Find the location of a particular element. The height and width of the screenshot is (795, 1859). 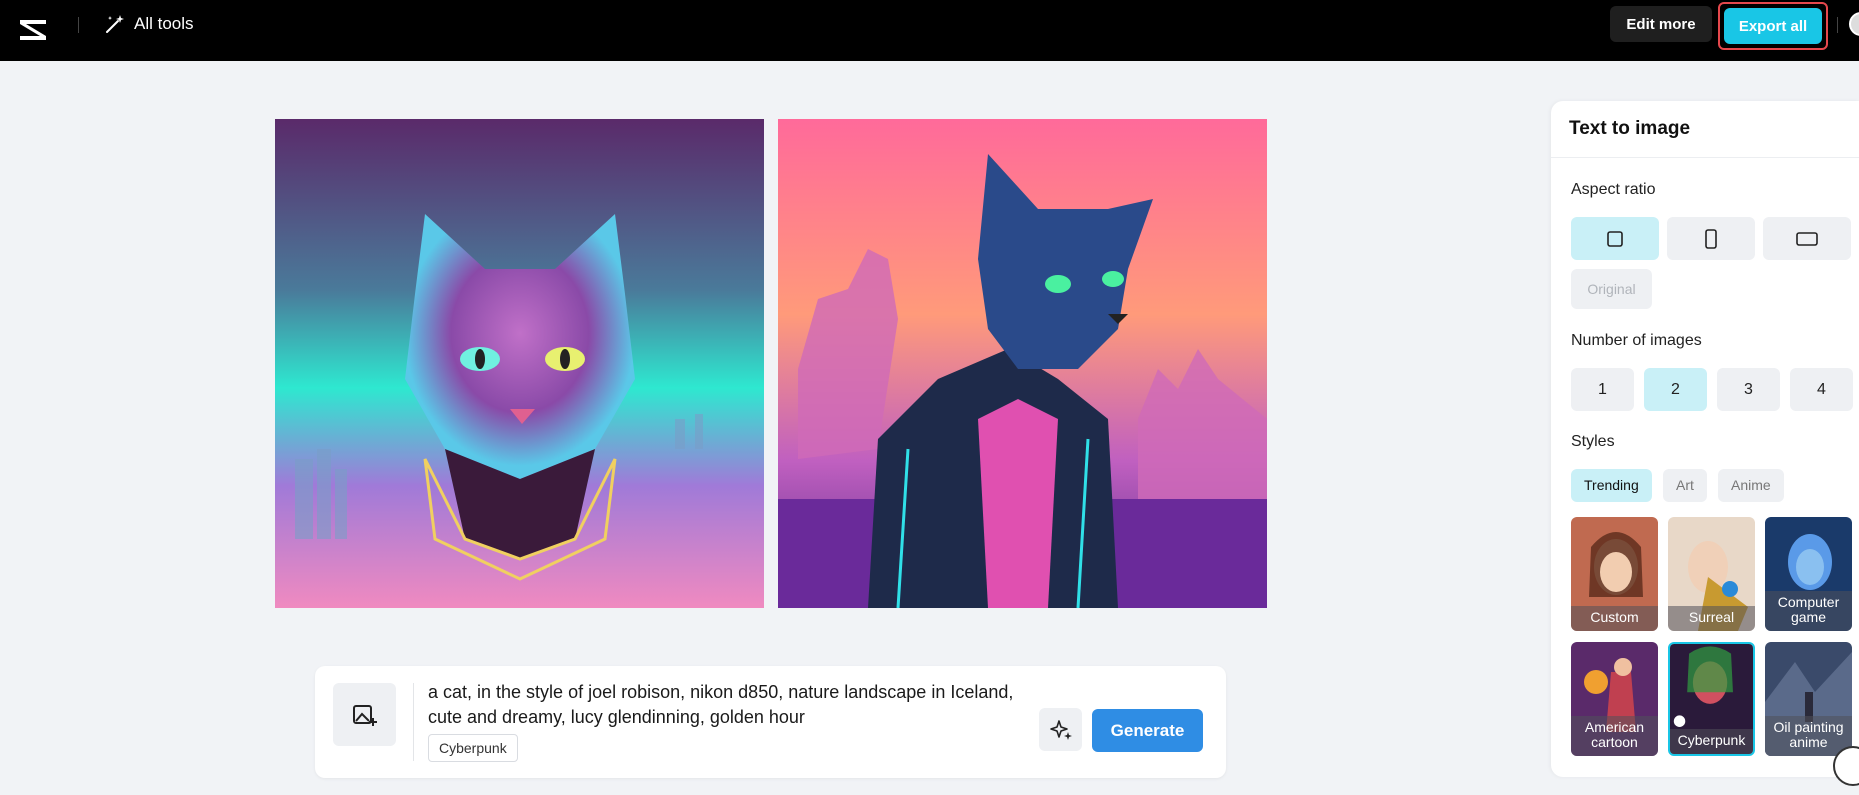

image-add-icon is located at coordinates (364, 715).